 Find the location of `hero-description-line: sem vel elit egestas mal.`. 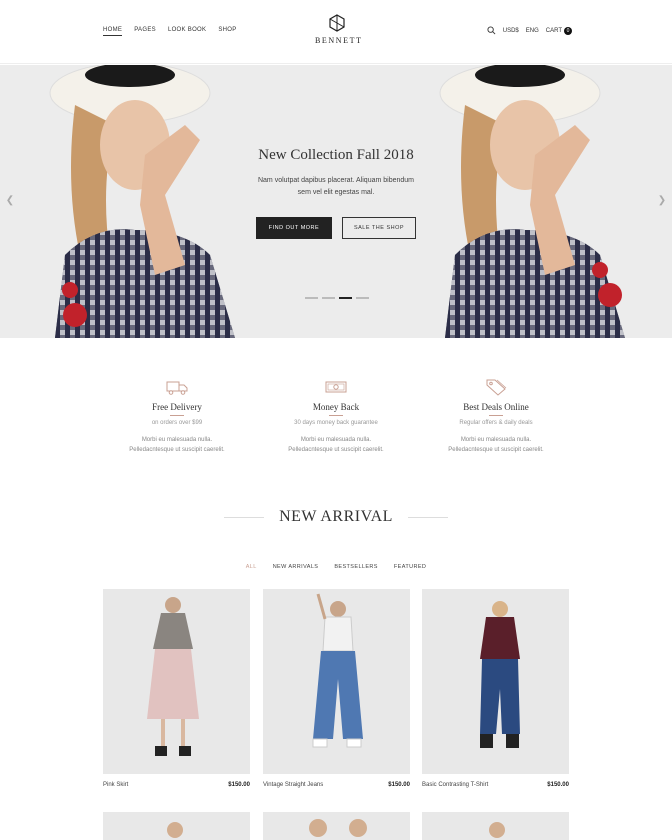

hero-description-line: sem vel elit egestas mal. is located at coordinates (336, 192).